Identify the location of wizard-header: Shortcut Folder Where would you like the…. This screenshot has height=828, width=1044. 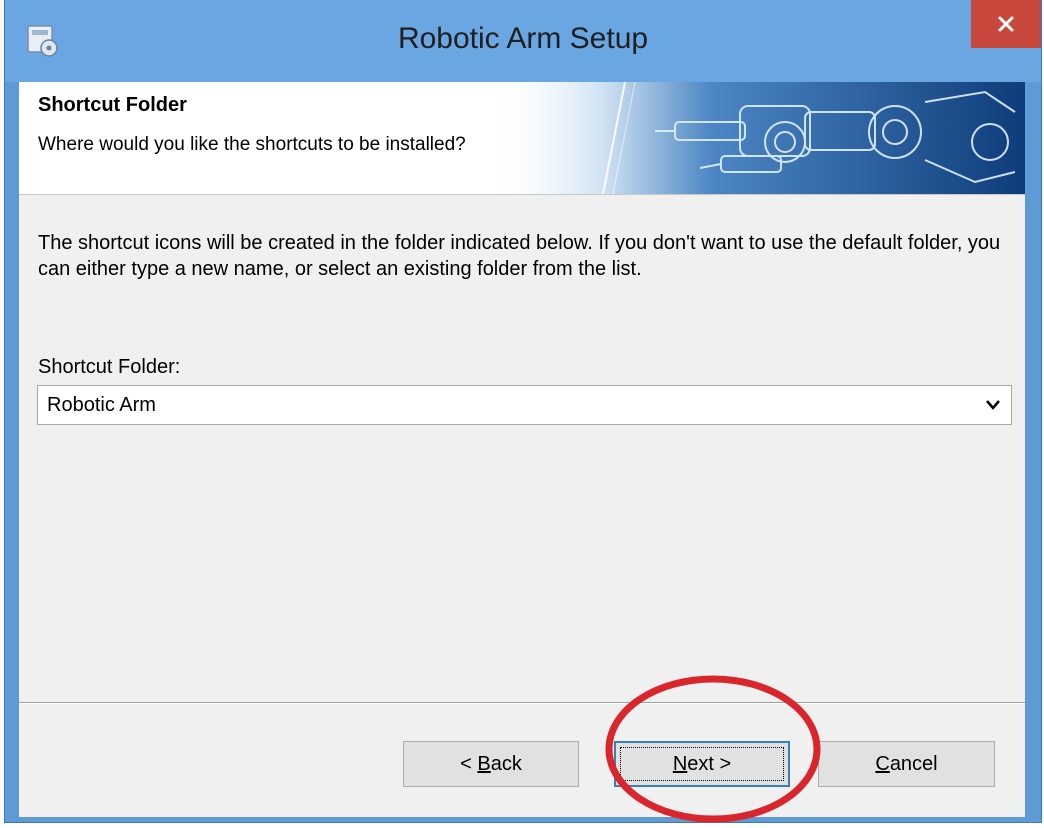
(522, 138).